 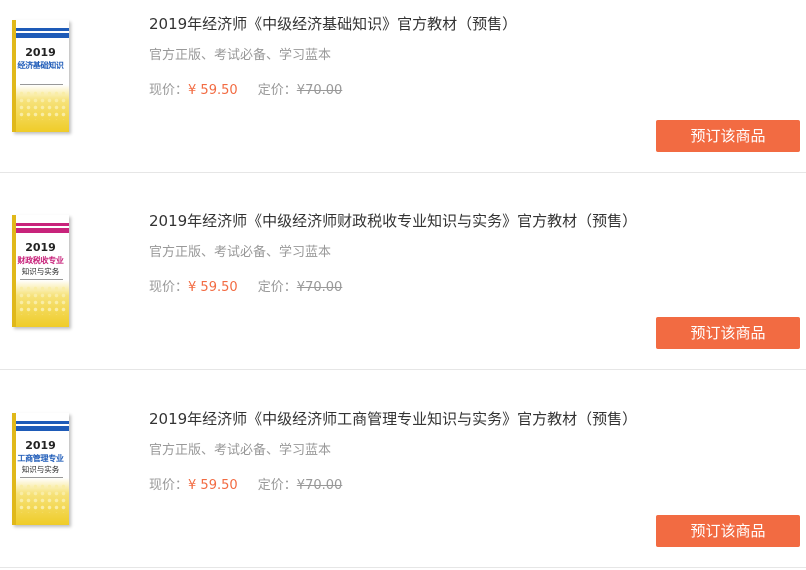 What do you see at coordinates (393, 418) in the screenshot?
I see `product-title: 2019年经济师《中级经济师工商管理专业知识与实务》官方教材（预售）` at bounding box center [393, 418].